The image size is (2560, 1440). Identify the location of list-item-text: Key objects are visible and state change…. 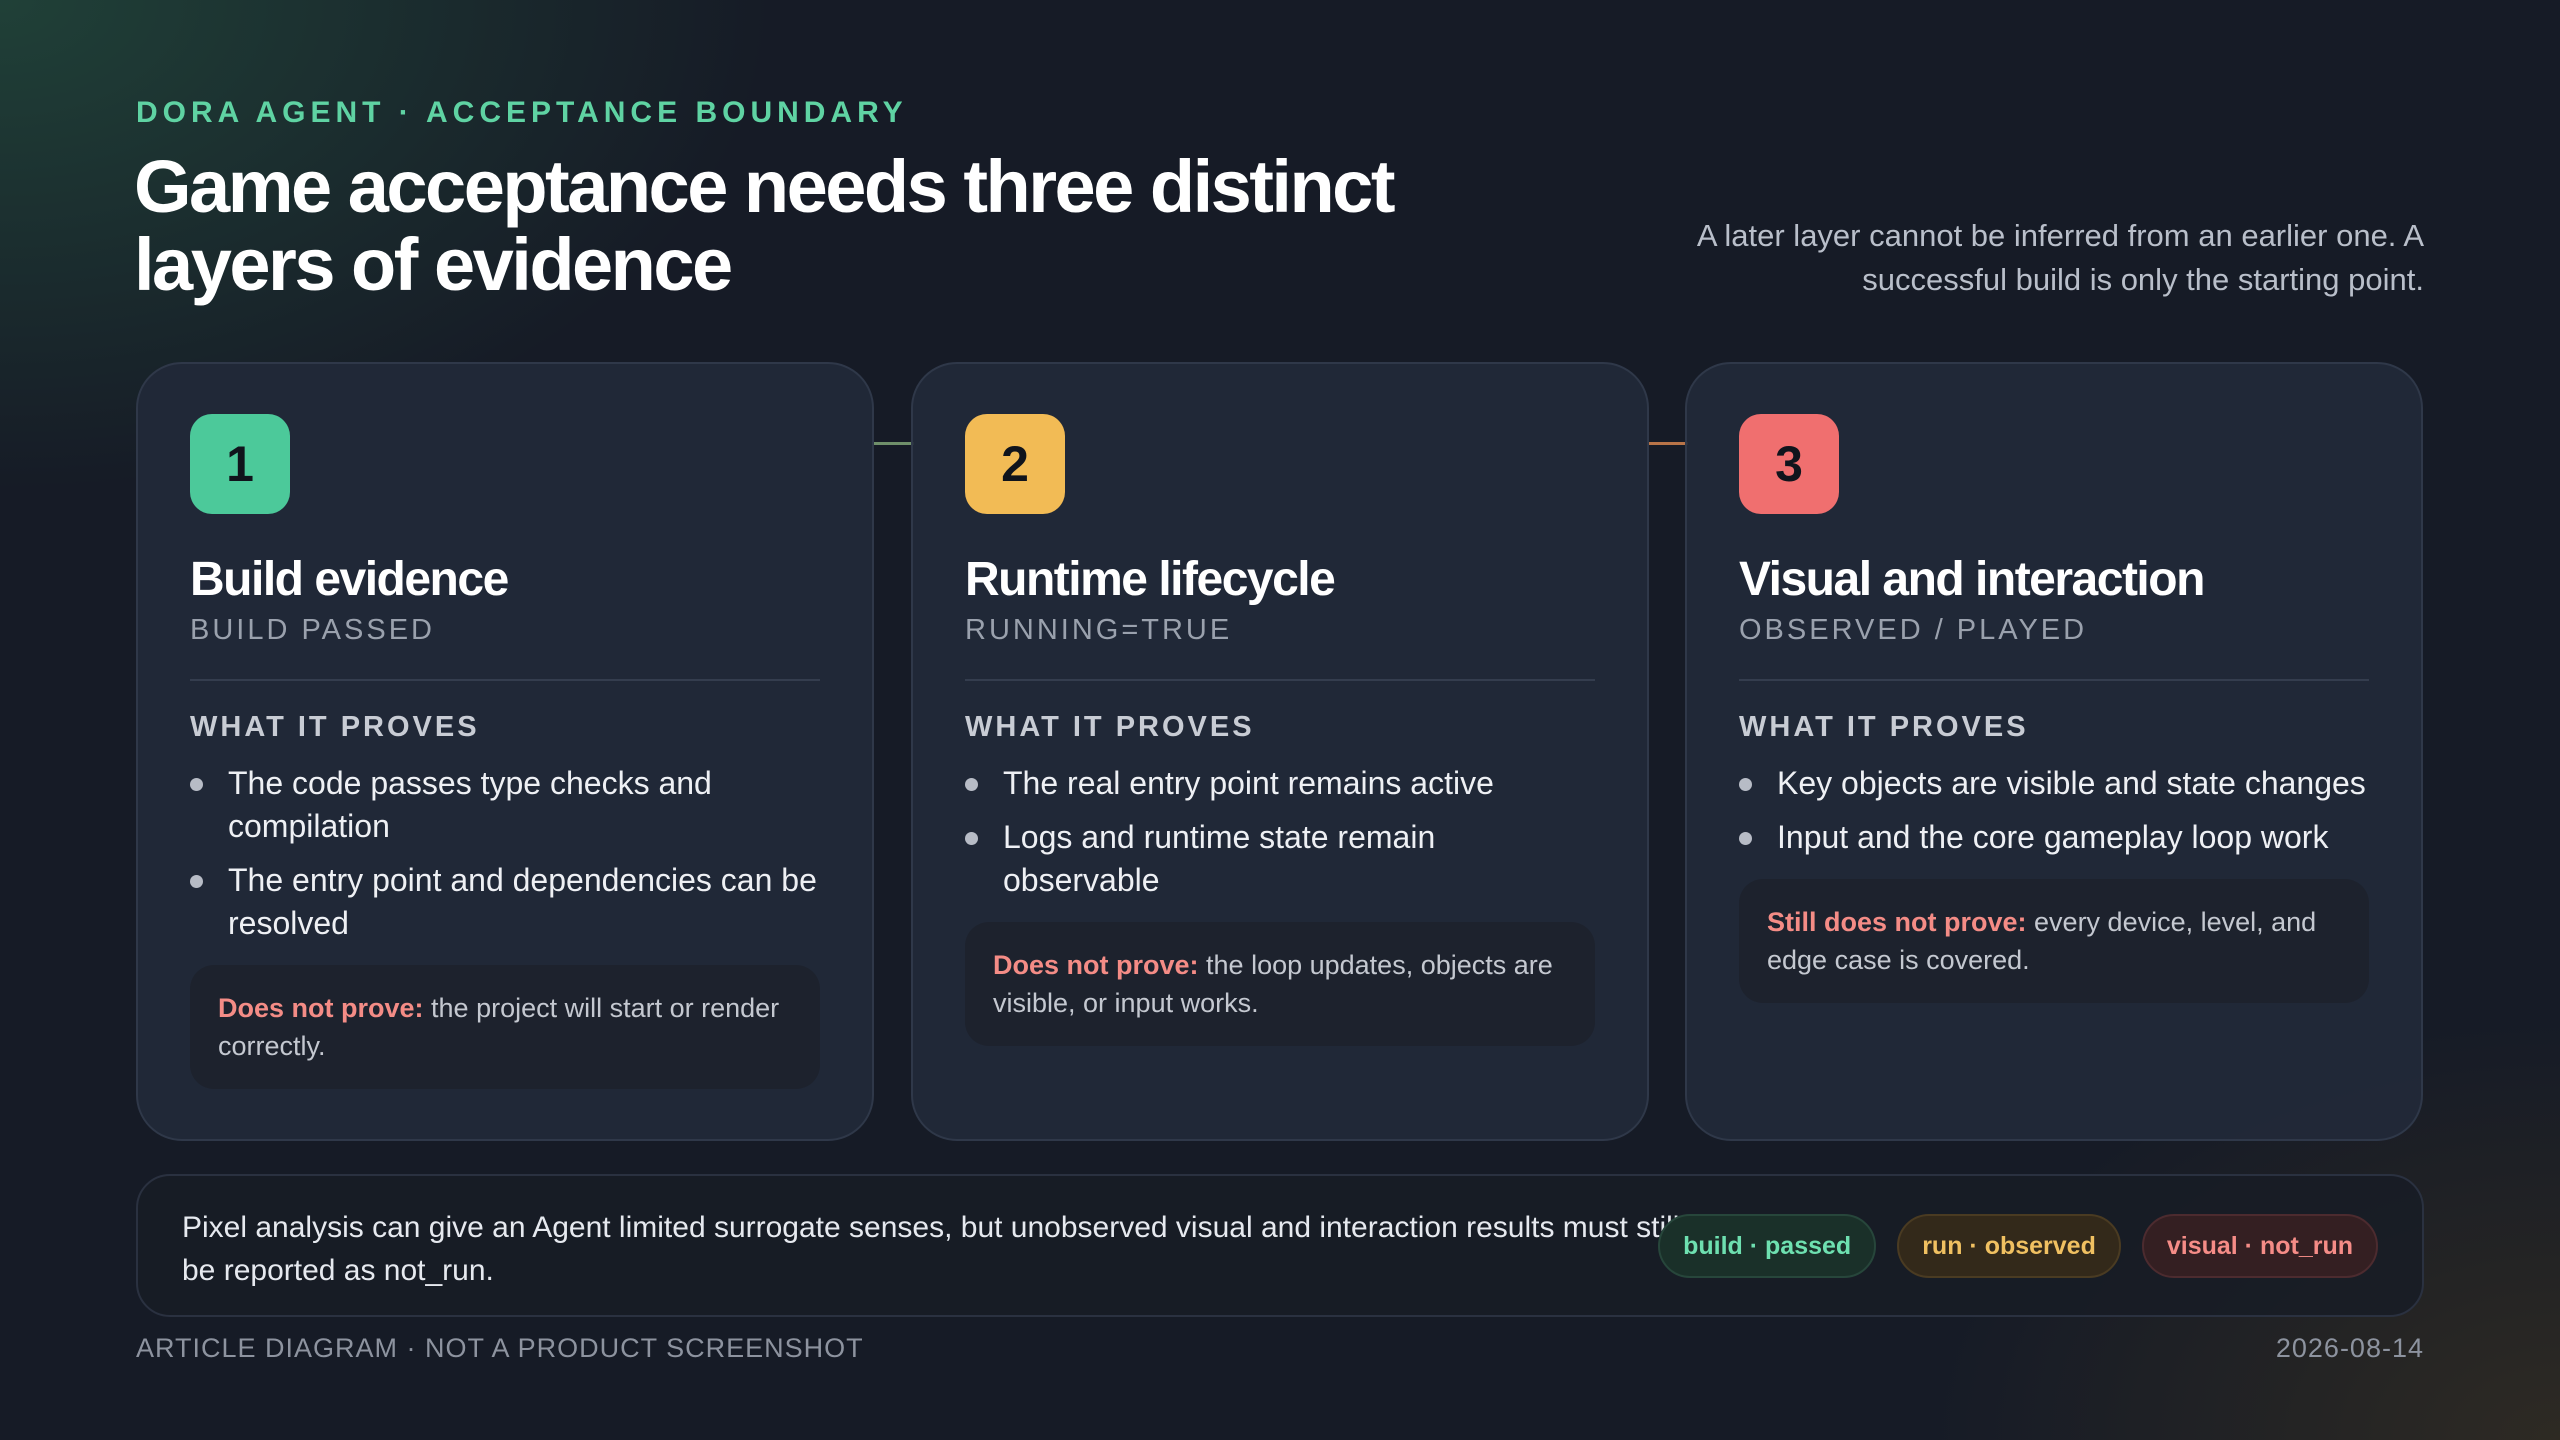
(2071, 783).